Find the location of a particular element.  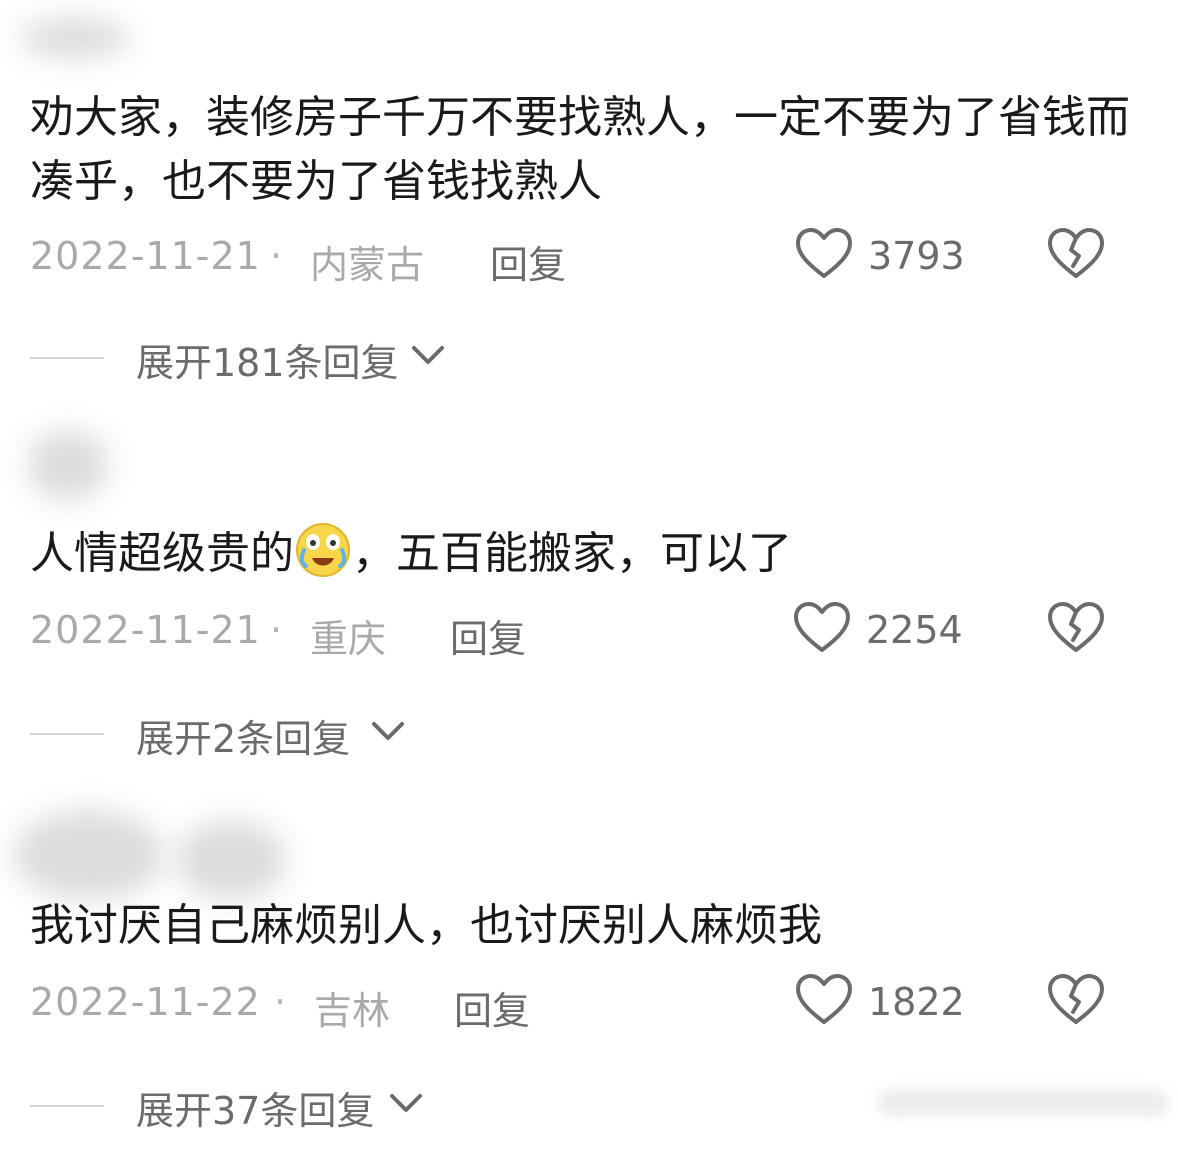

expand-replies: 展开37条回复 is located at coordinates (330, 1106).